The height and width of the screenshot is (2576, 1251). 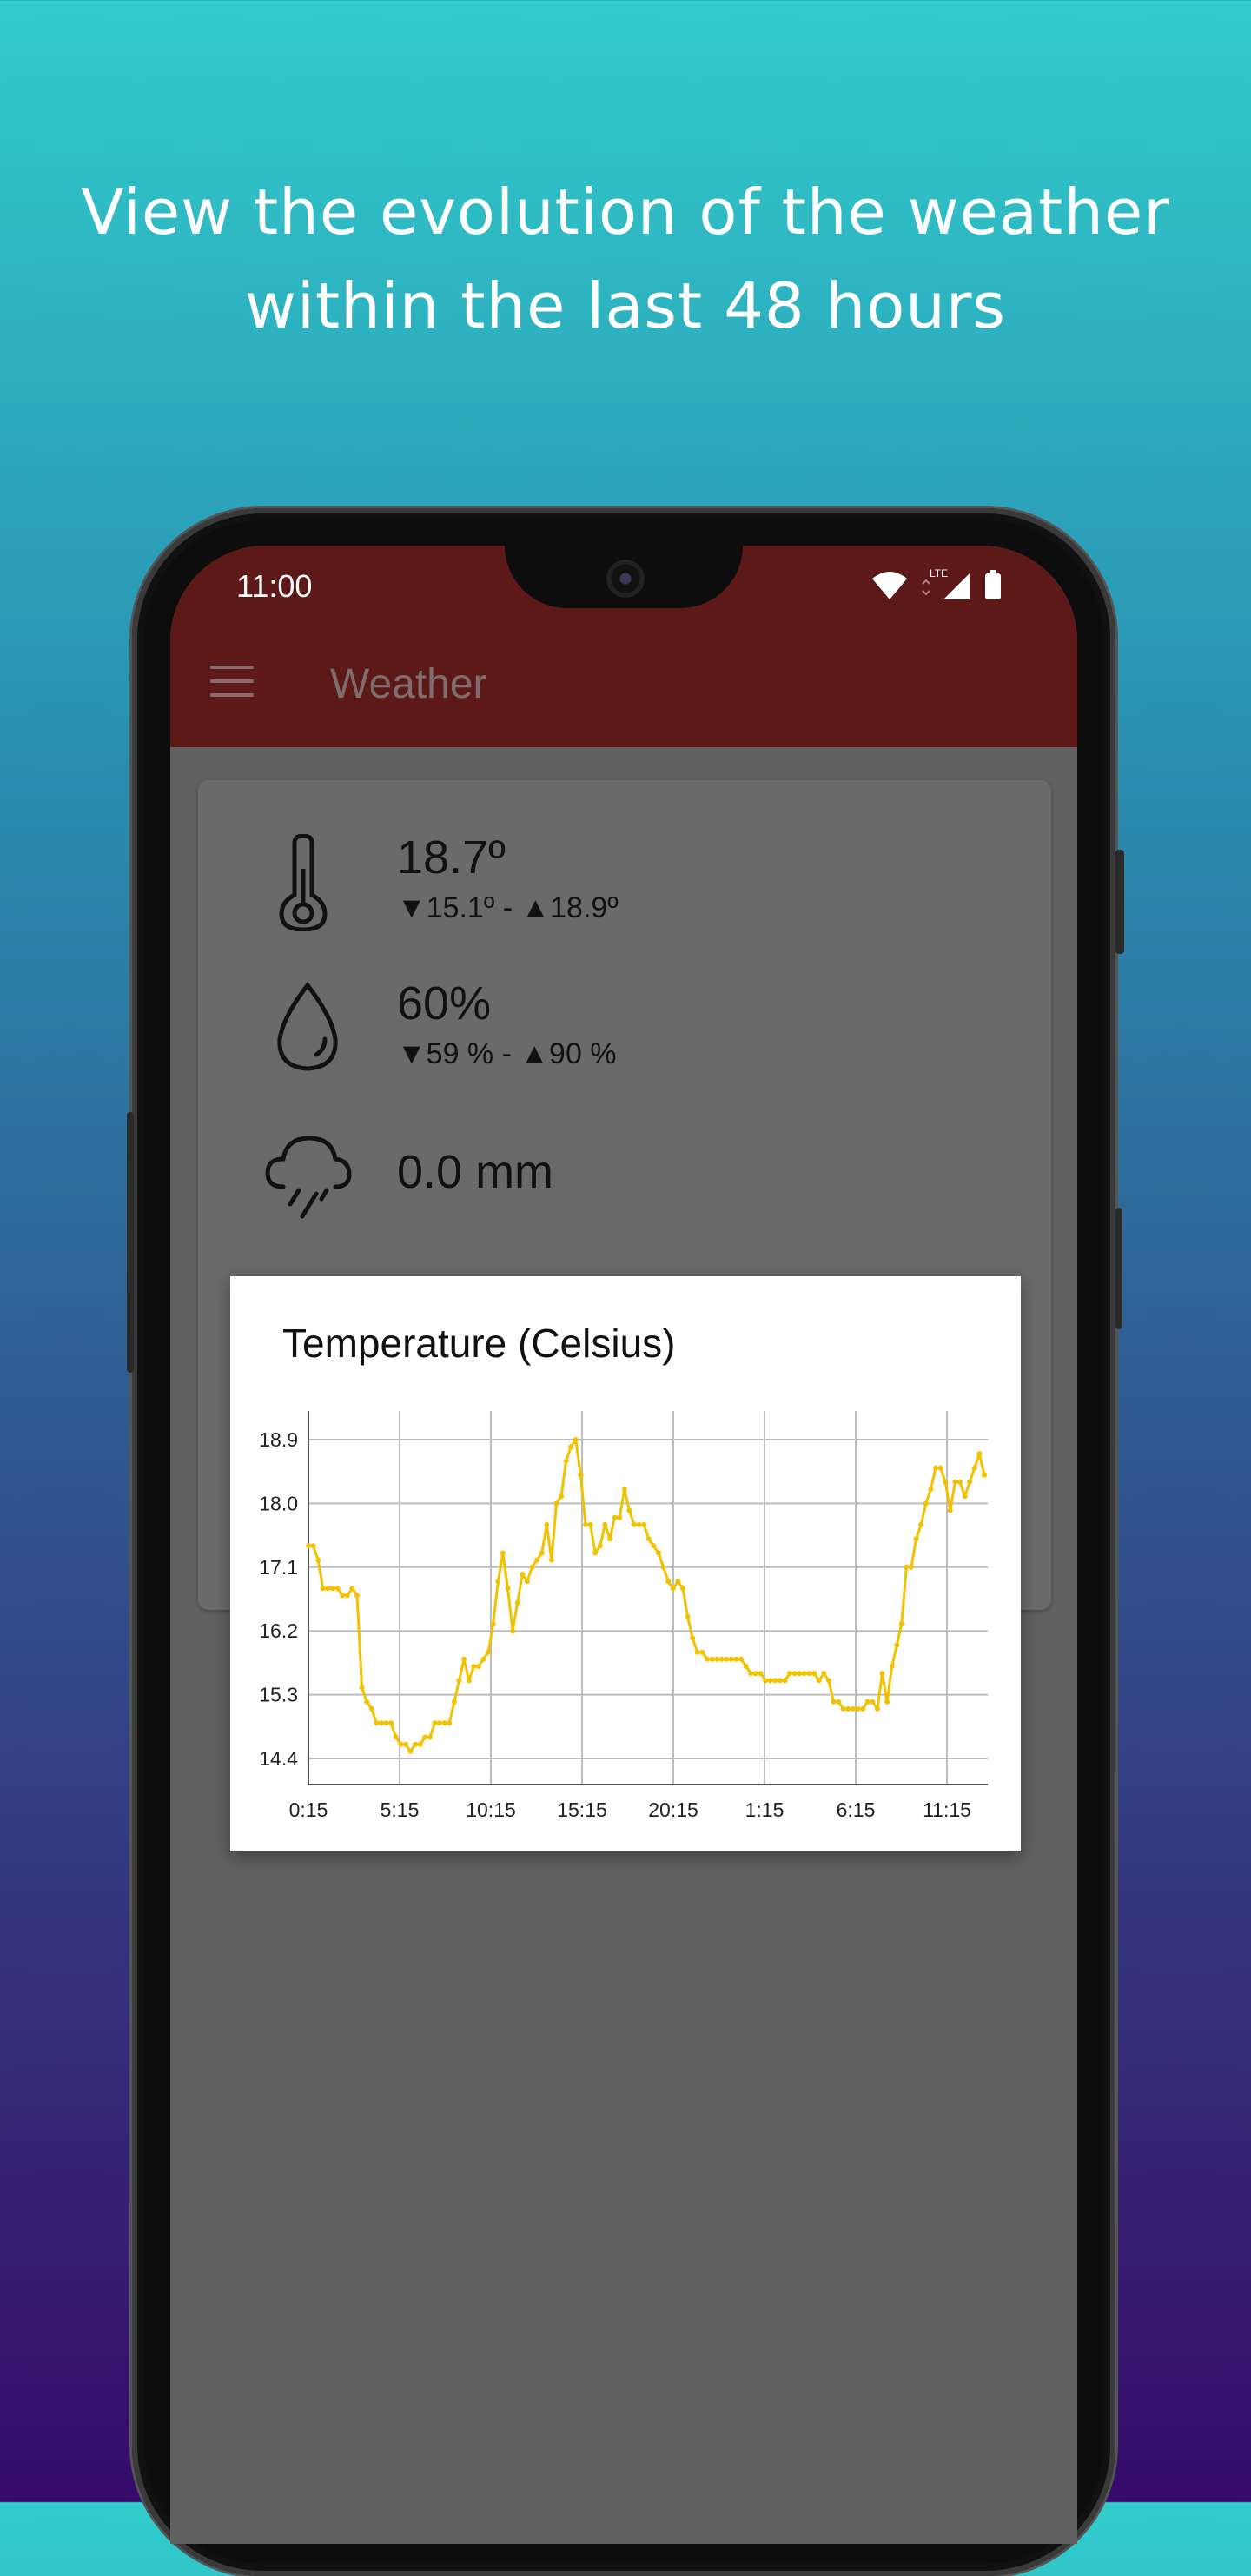 I want to click on y-tick-label: 18.0, so click(x=278, y=1503).